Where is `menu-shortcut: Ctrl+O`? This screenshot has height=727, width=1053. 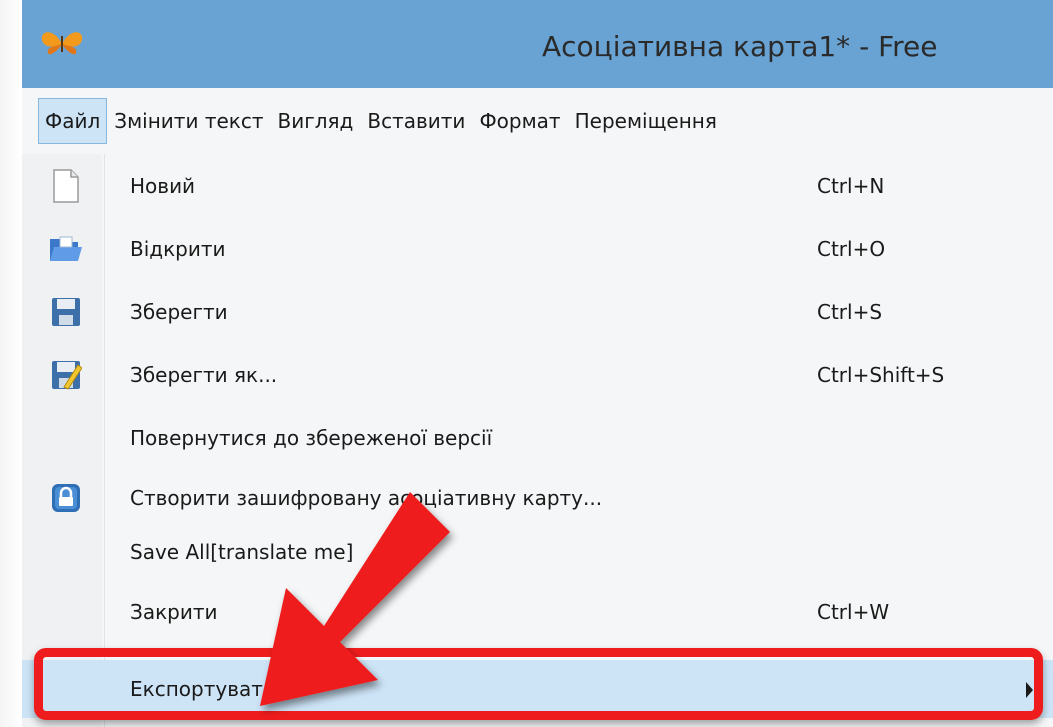 menu-shortcut: Ctrl+O is located at coordinates (851, 249).